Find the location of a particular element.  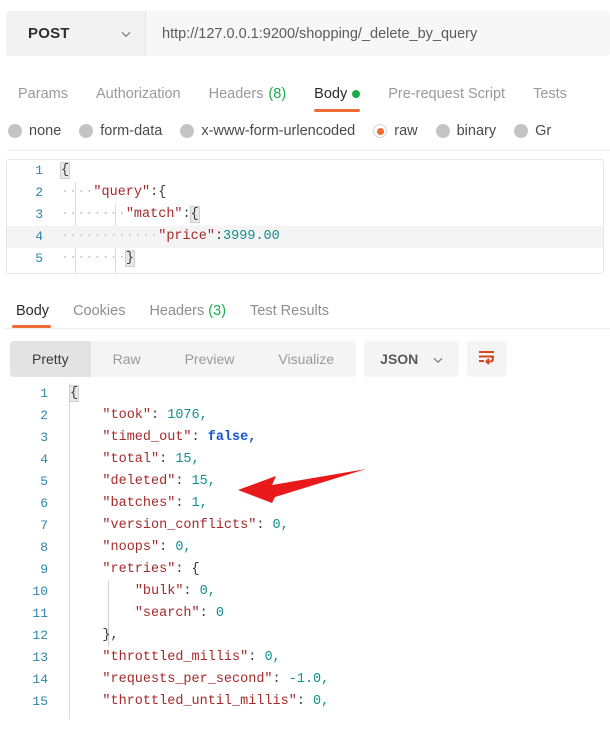

response-tab-cookies: Cookies is located at coordinates (99, 315).